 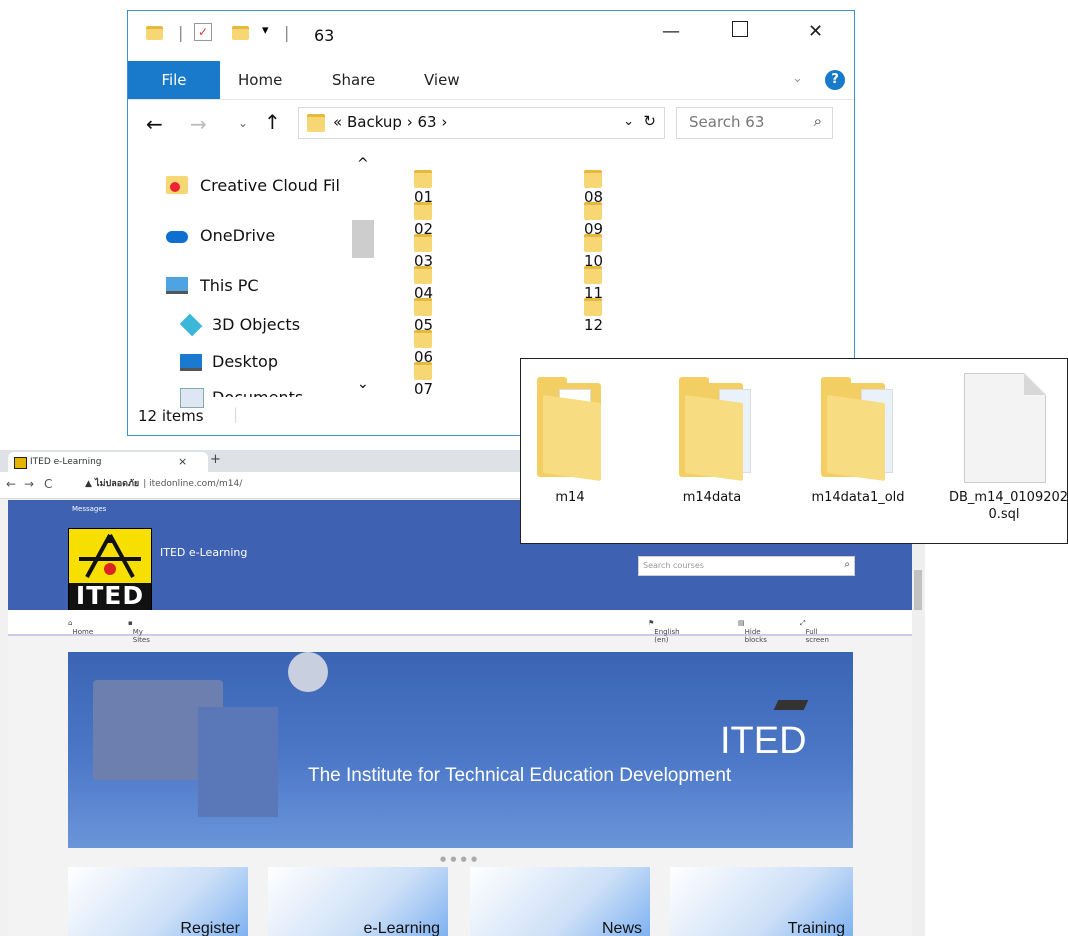 What do you see at coordinates (918, 718) in the screenshot?
I see `browser-scrollbar` at bounding box center [918, 718].